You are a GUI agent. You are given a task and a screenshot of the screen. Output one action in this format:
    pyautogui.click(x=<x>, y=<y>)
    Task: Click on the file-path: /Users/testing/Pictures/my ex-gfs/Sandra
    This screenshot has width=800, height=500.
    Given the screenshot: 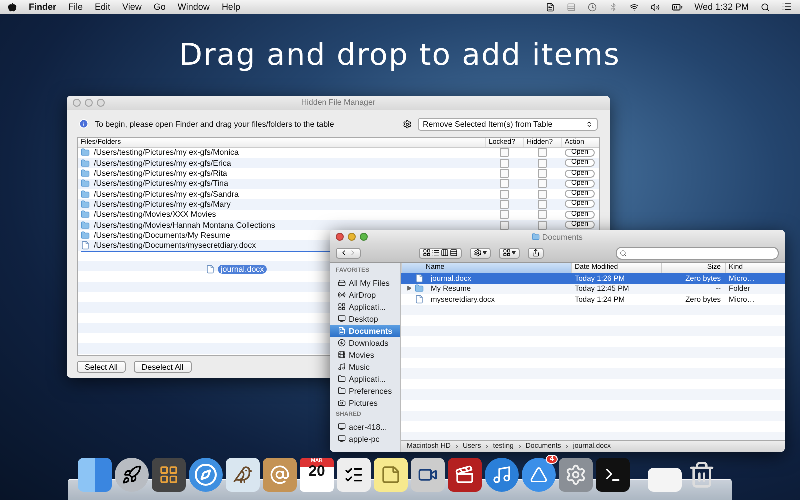 What is the action you would take?
    pyautogui.click(x=166, y=194)
    